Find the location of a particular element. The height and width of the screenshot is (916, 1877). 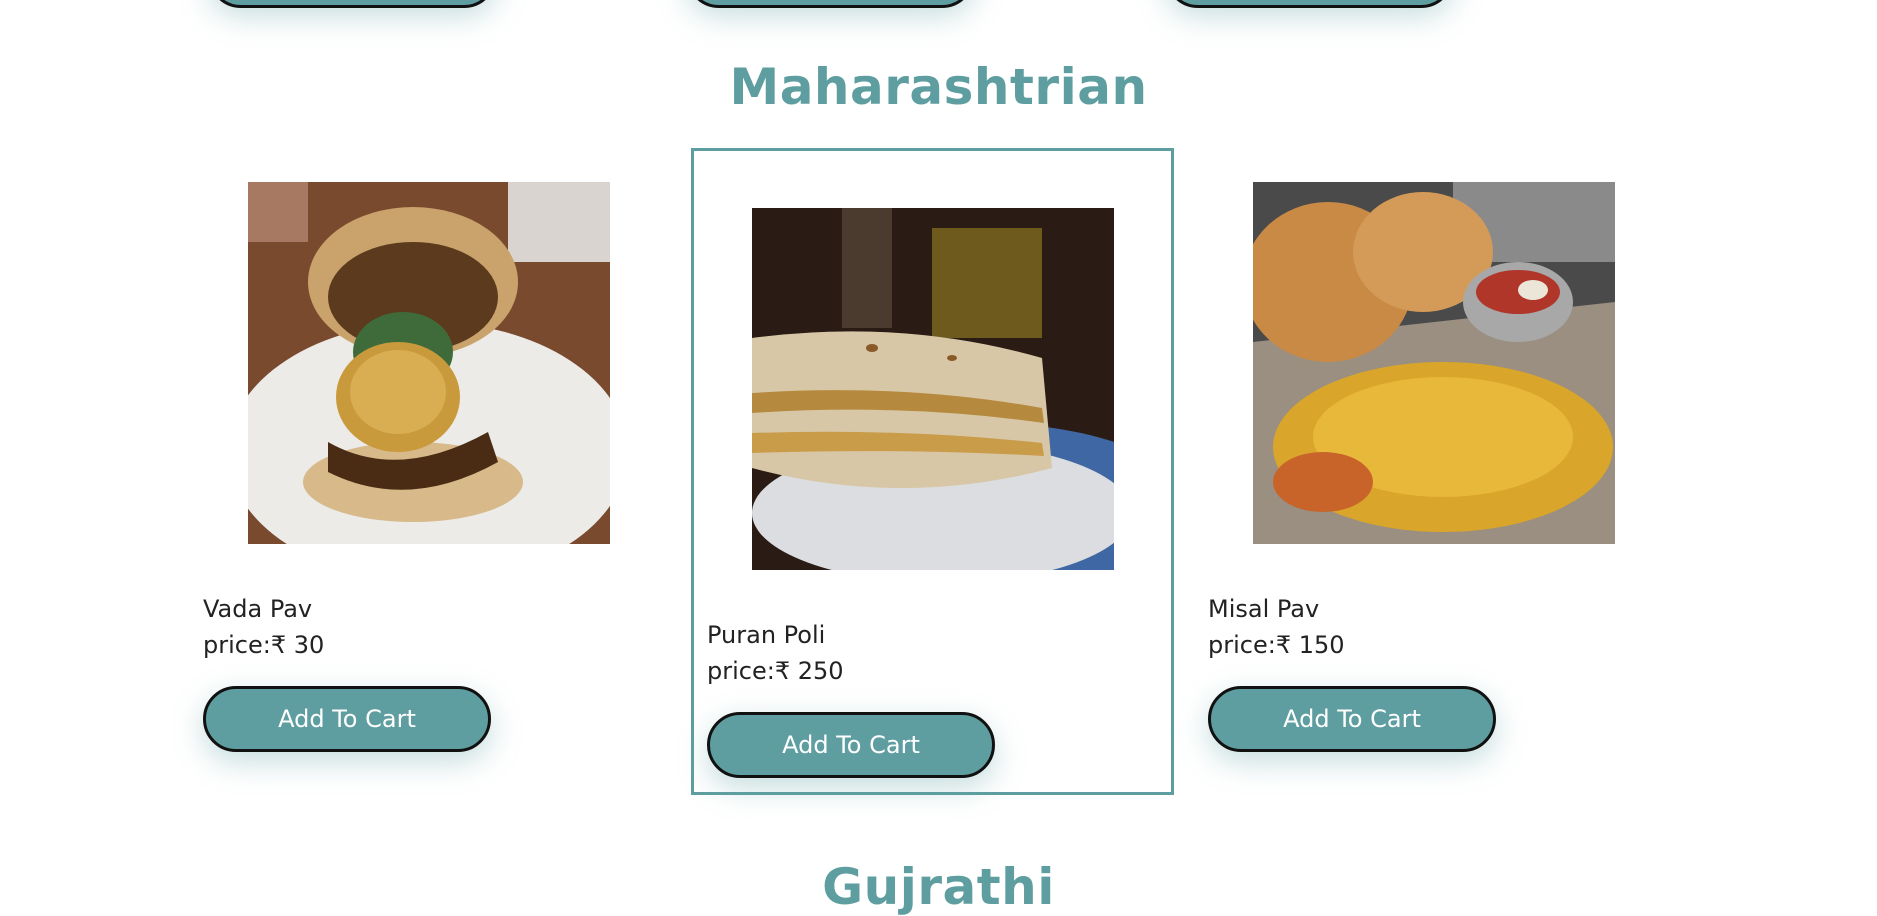

product-name: Vada Pav is located at coordinates (258, 609).